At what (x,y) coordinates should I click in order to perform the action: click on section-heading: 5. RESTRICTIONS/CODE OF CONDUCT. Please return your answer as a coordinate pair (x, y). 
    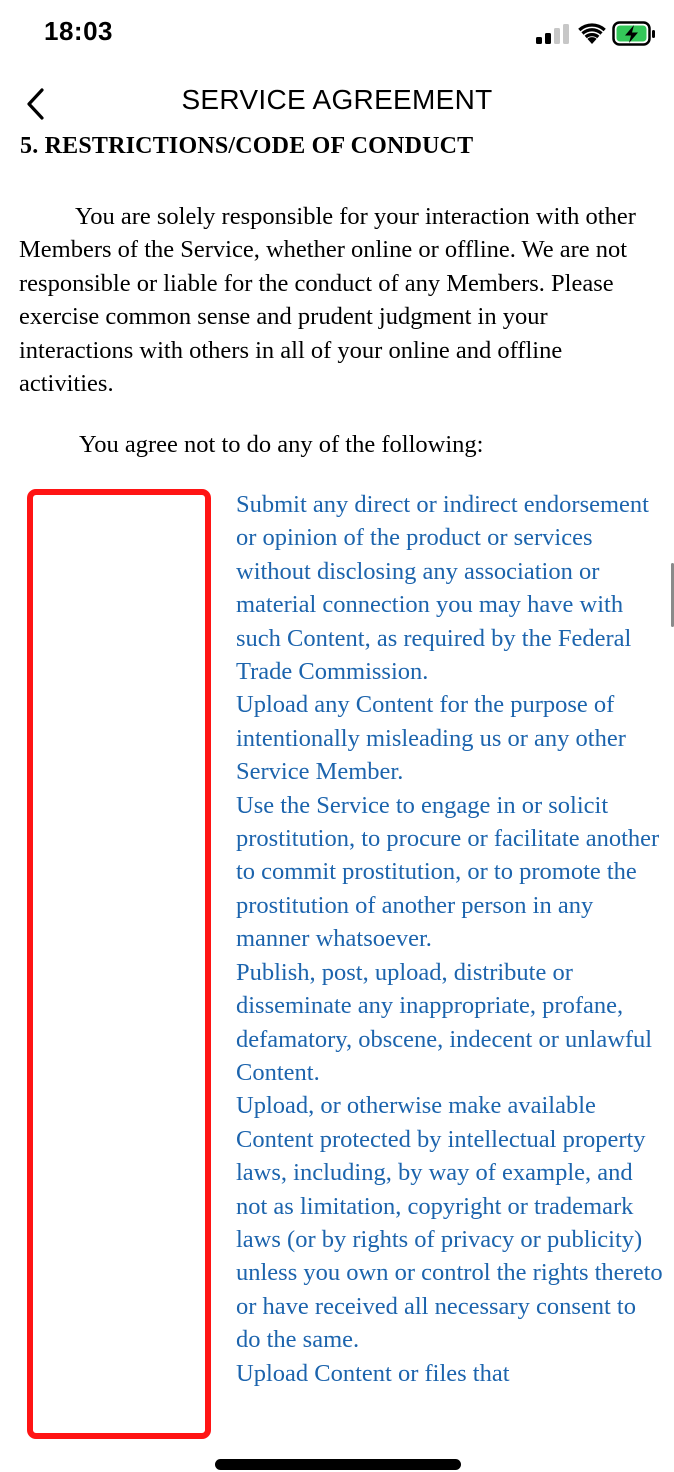
    Looking at the image, I should click on (247, 146).